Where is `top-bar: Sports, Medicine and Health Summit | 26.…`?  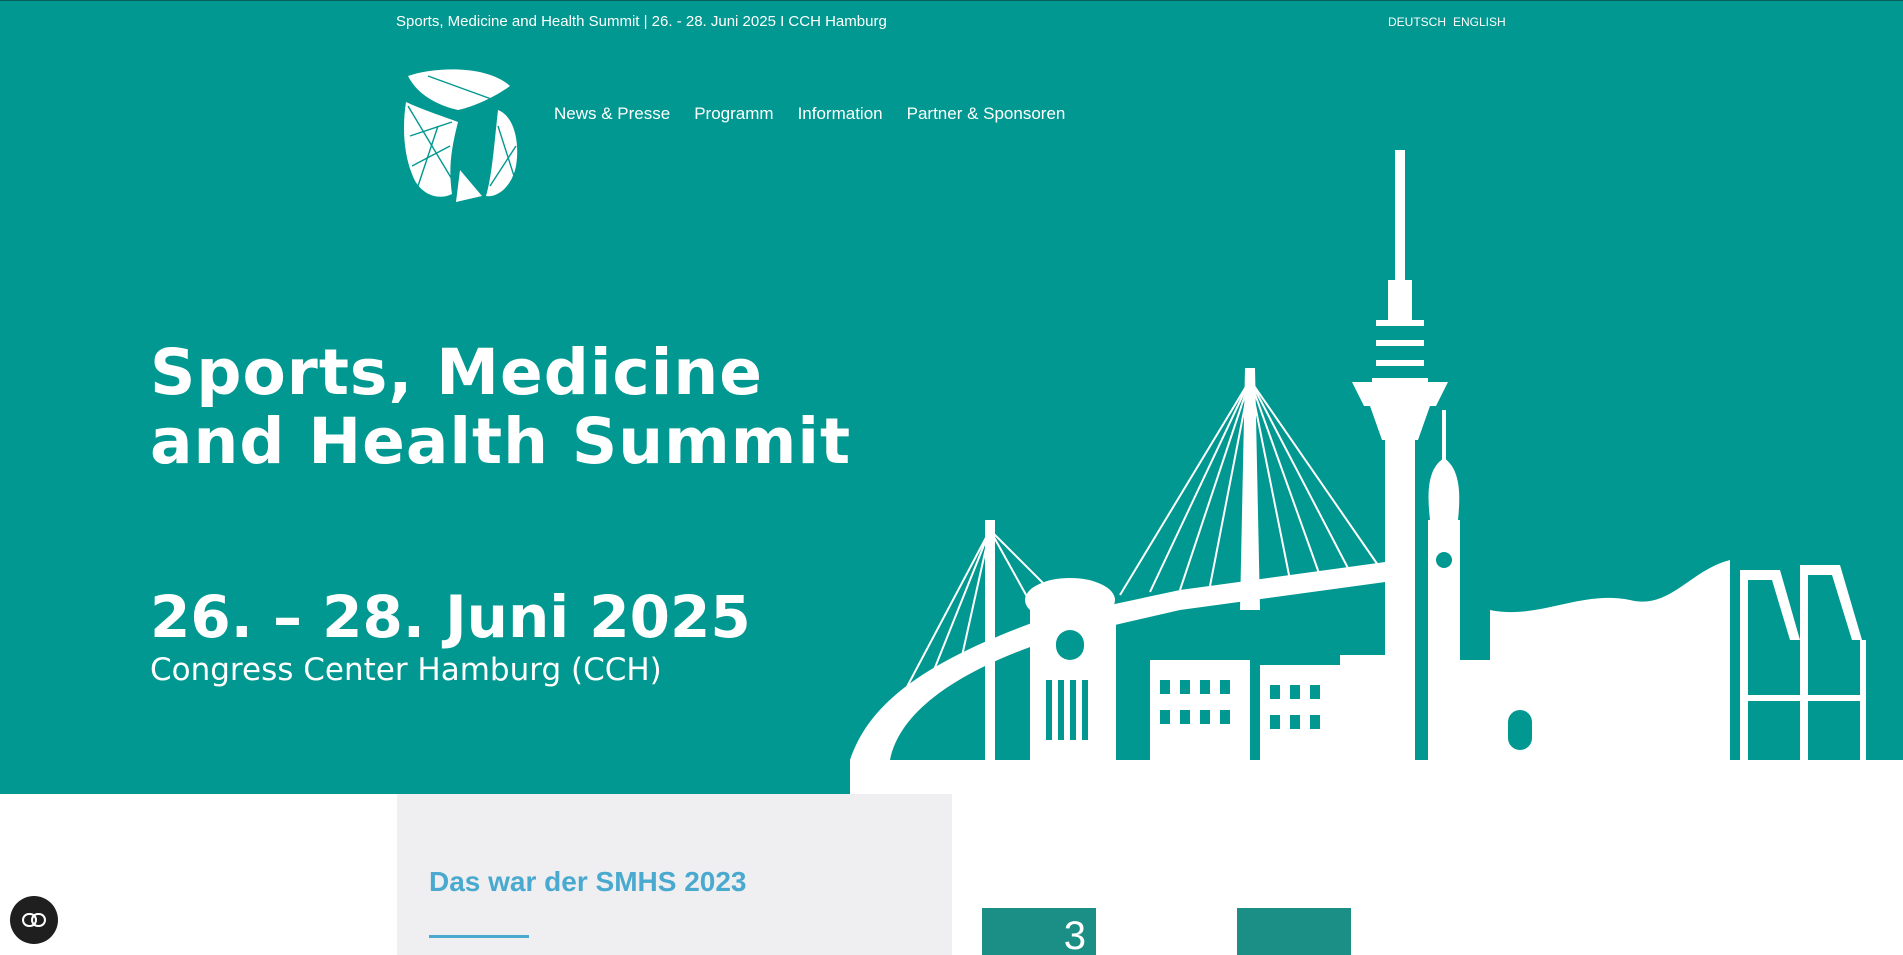 top-bar: Sports, Medicine and Health Summit | 26.… is located at coordinates (951, 22).